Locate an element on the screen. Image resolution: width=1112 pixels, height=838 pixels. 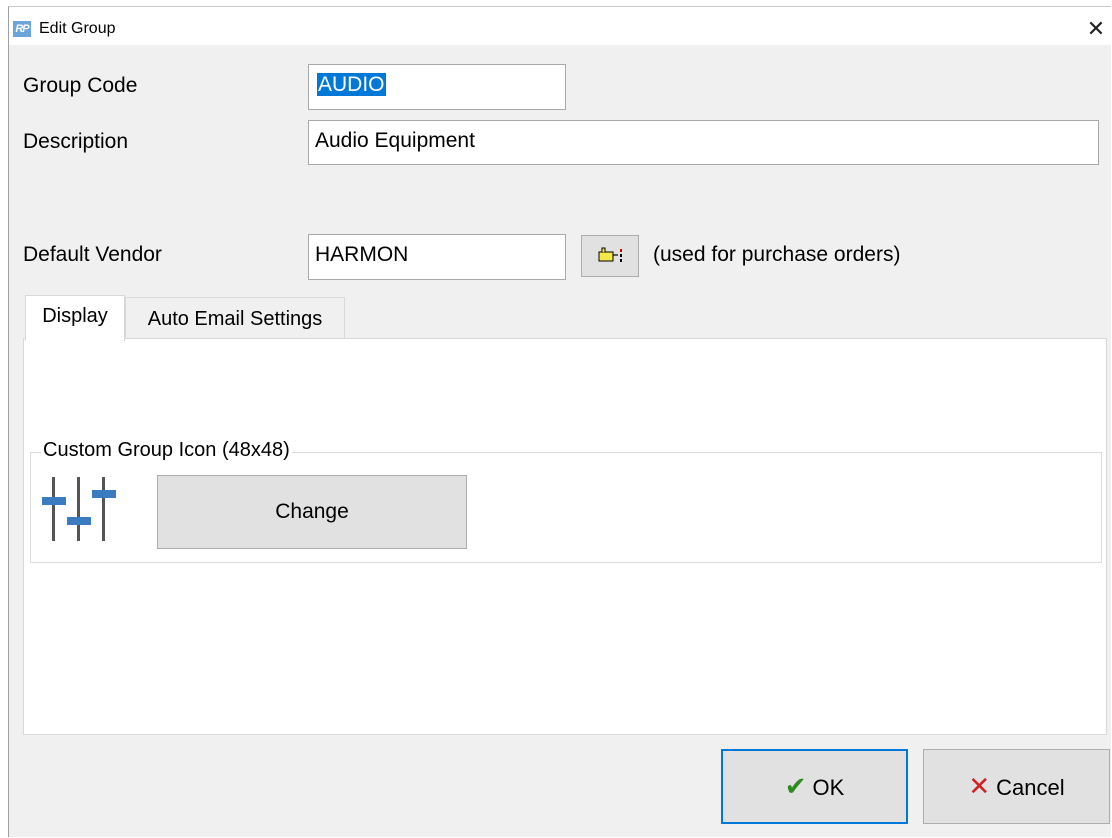
custom-group-icon-groupbox: Custom Group Icon (48x48) Change is located at coordinates (566, 501).